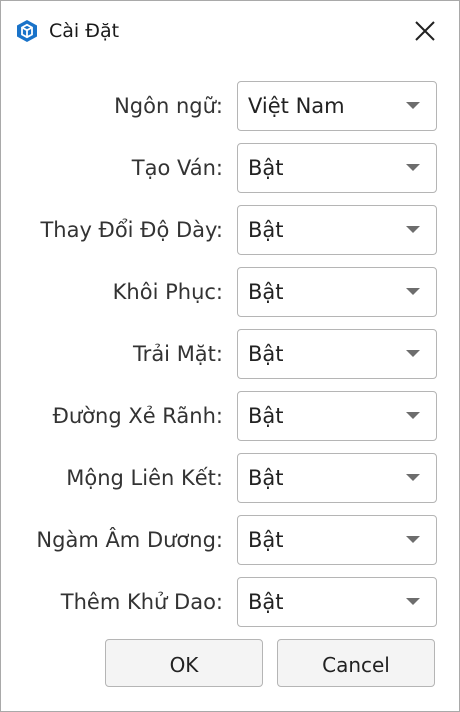 The height and width of the screenshot is (712, 460). I want to click on trai-mat-select: Bật, so click(337, 354).